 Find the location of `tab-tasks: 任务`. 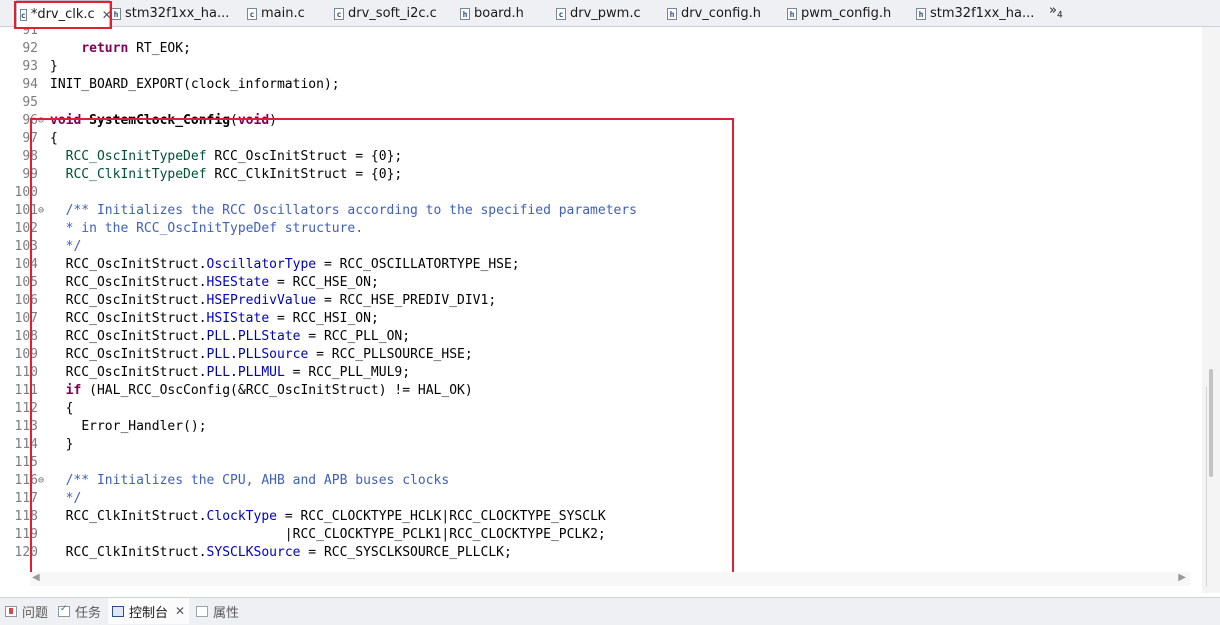

tab-tasks: 任务 is located at coordinates (79, 611).